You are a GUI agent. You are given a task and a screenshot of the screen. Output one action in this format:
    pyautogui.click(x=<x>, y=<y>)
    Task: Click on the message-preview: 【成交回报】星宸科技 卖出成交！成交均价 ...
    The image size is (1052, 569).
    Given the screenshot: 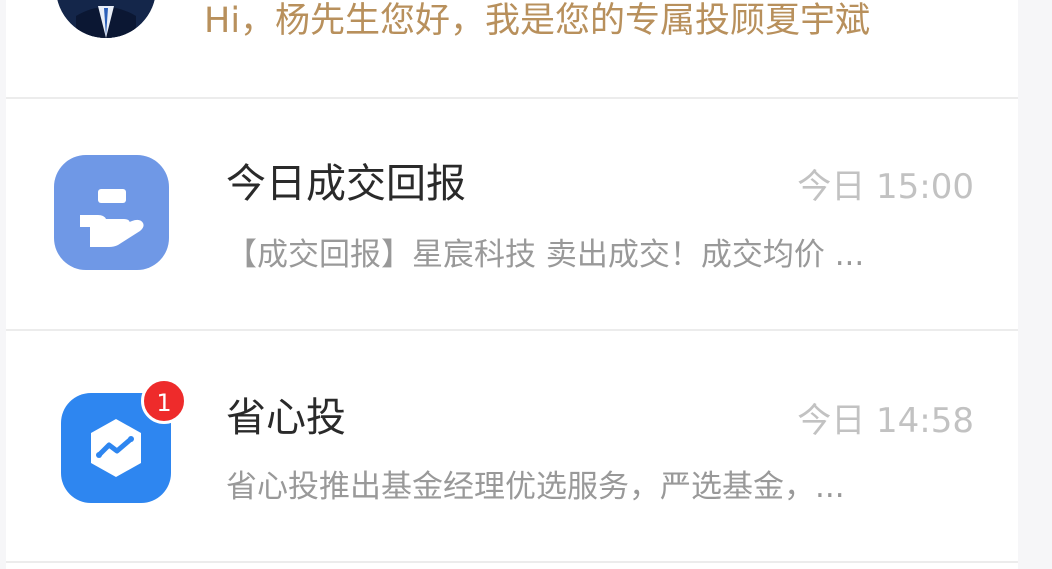 What is the action you would take?
    pyautogui.click(x=545, y=255)
    